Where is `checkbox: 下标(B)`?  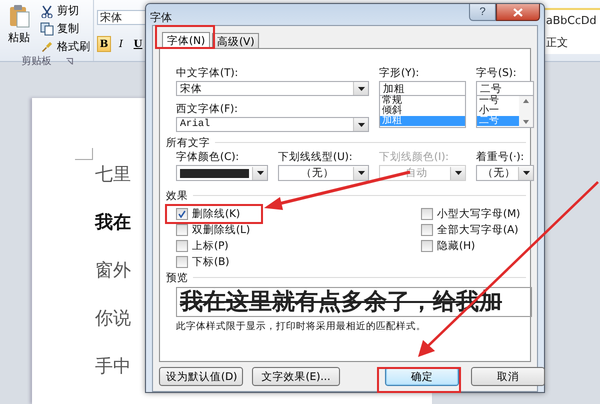 checkbox: 下标(B) is located at coordinates (298, 261).